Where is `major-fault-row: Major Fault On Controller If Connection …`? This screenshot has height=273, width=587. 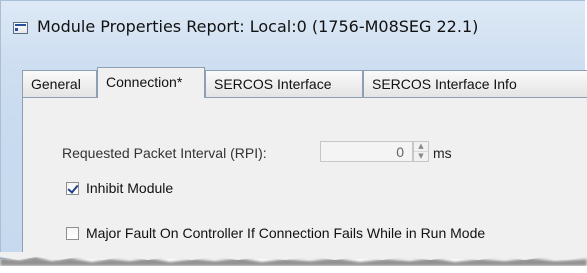 major-fault-row: Major Fault On Controller If Connection … is located at coordinates (275, 233).